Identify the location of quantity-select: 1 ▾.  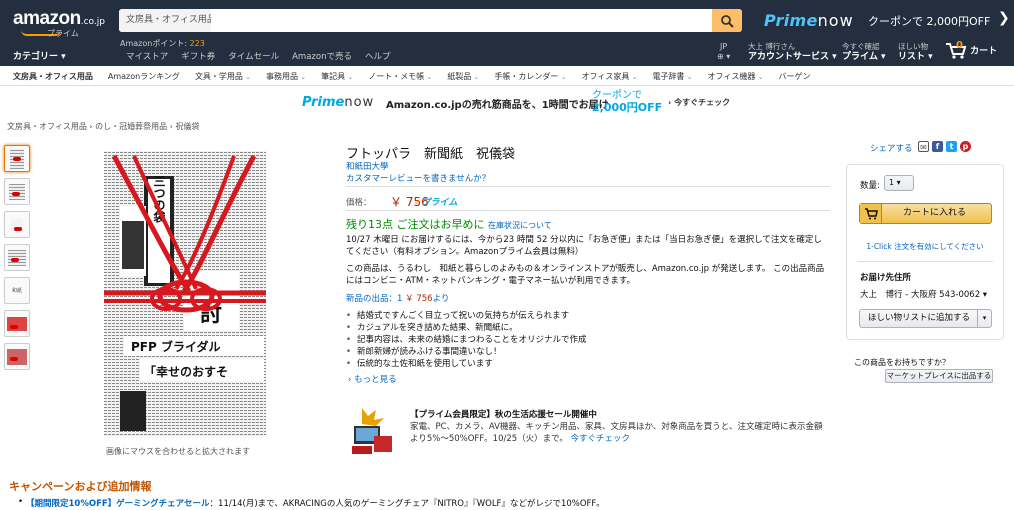
(899, 183).